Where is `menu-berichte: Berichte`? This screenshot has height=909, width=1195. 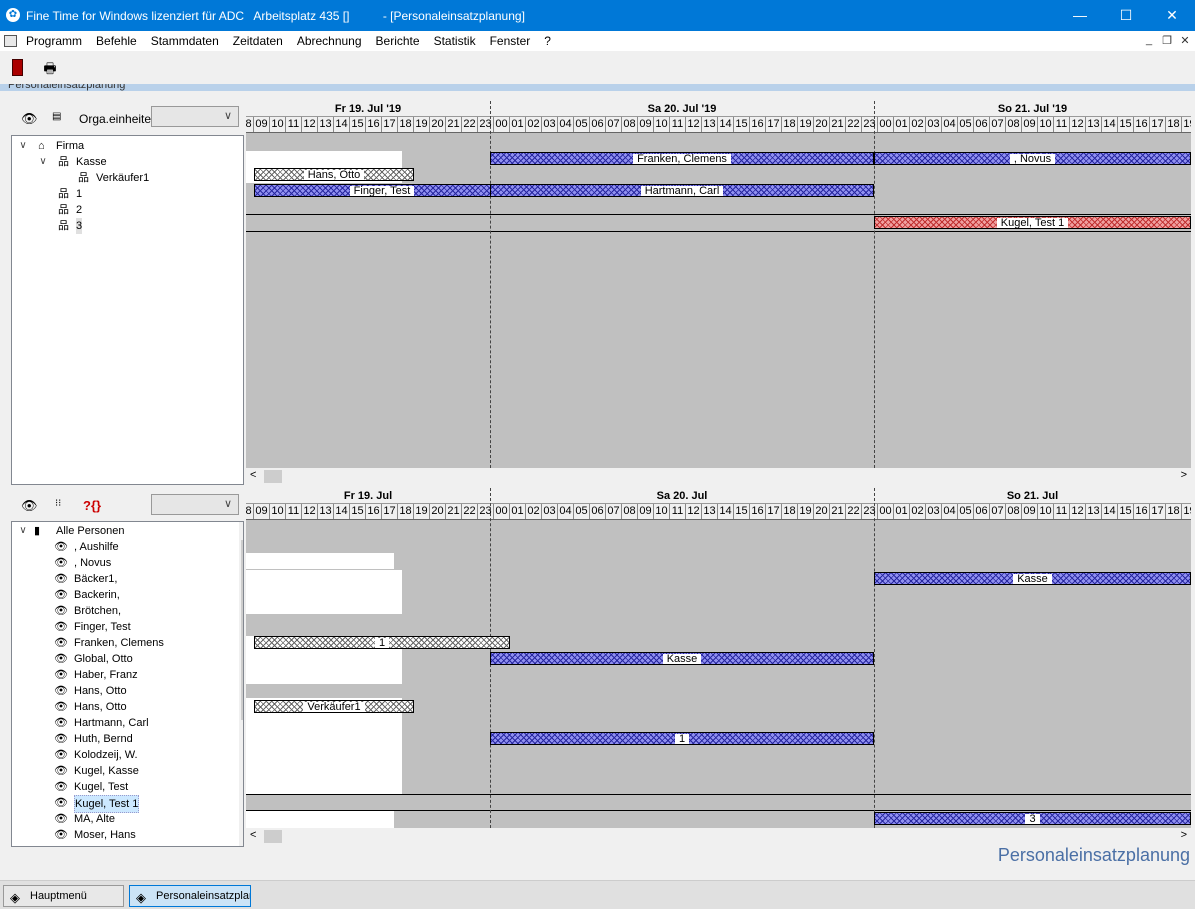 menu-berichte: Berichte is located at coordinates (398, 41).